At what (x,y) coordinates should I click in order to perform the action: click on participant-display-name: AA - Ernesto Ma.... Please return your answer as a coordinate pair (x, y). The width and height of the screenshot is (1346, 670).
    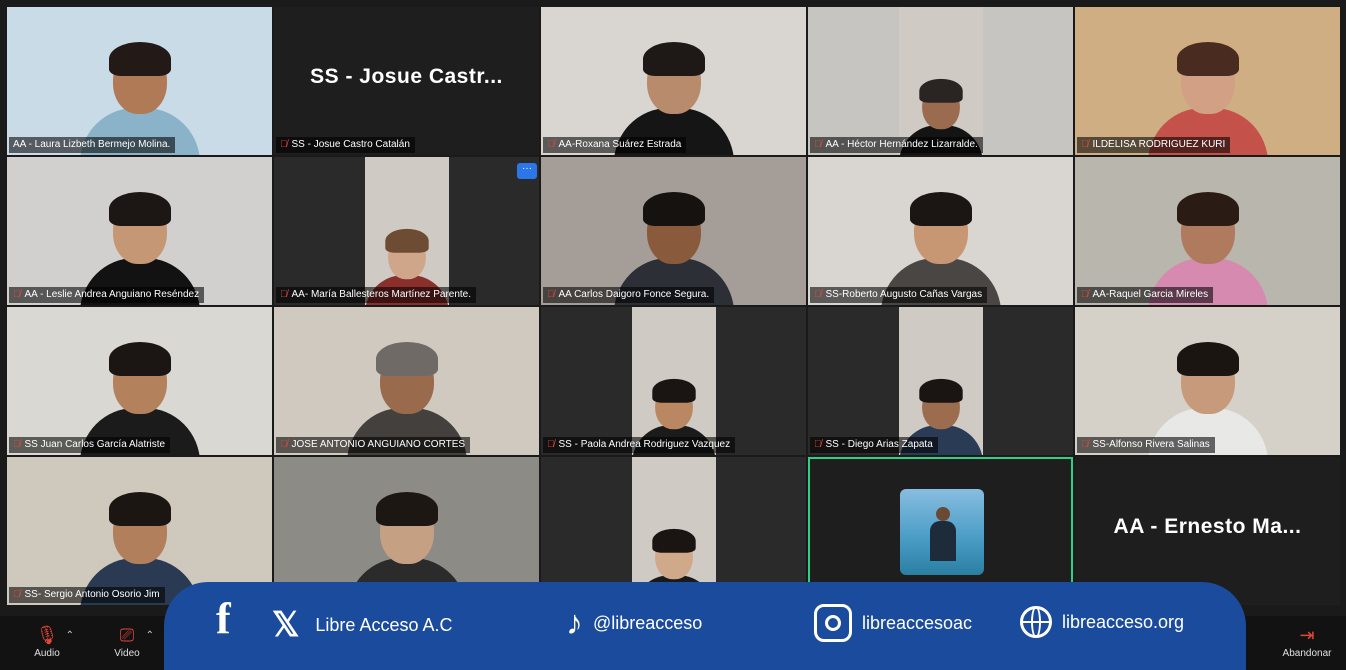
    Looking at the image, I should click on (1207, 526).